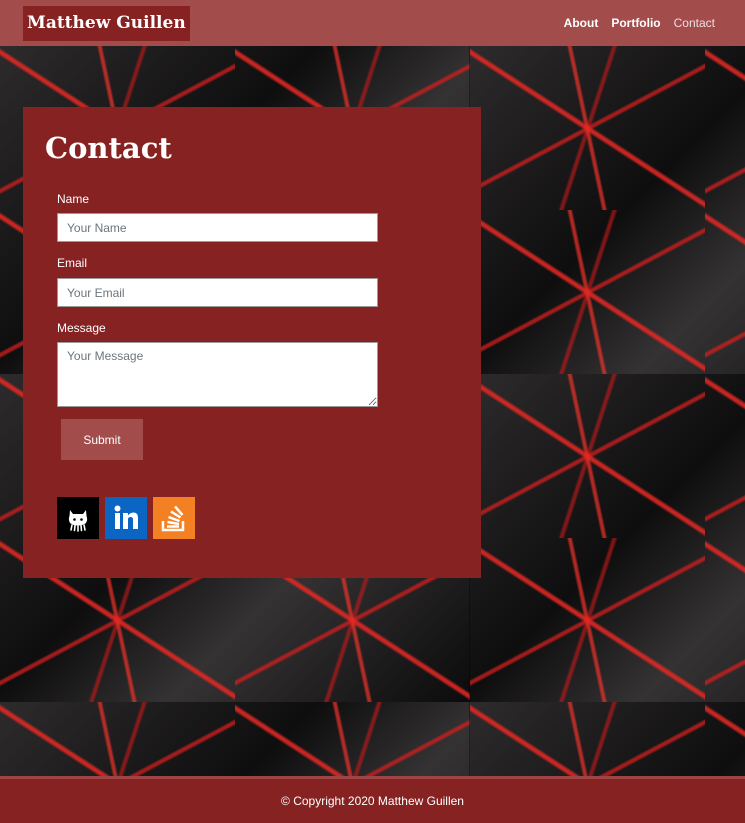  What do you see at coordinates (217, 292) in the screenshot?
I see `email-input` at bounding box center [217, 292].